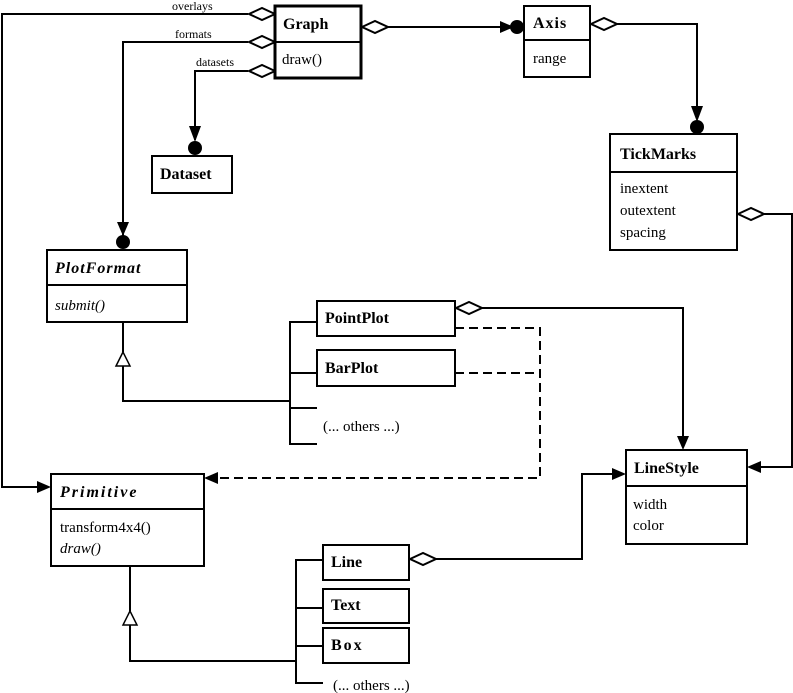 This screenshot has width=793, height=693. I want to click on class-name: Dataset, so click(186, 174).